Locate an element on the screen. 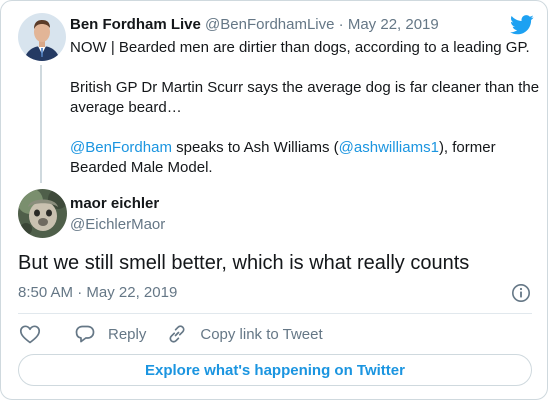  info-icon is located at coordinates (521, 293).